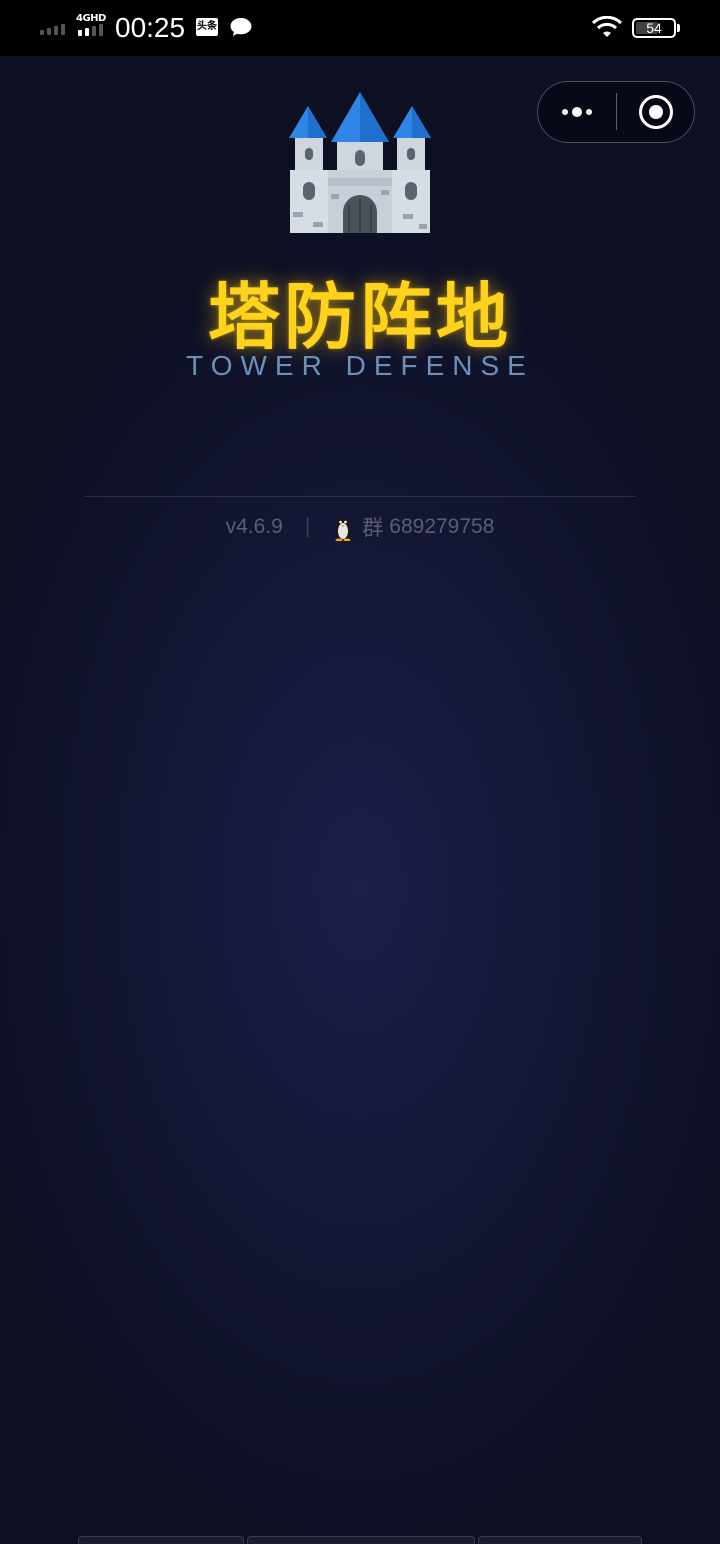 The width and height of the screenshot is (720, 1544). Describe the element at coordinates (360, 365) in the screenshot. I see `game-subtitle: TOWER DEFENSE` at that location.